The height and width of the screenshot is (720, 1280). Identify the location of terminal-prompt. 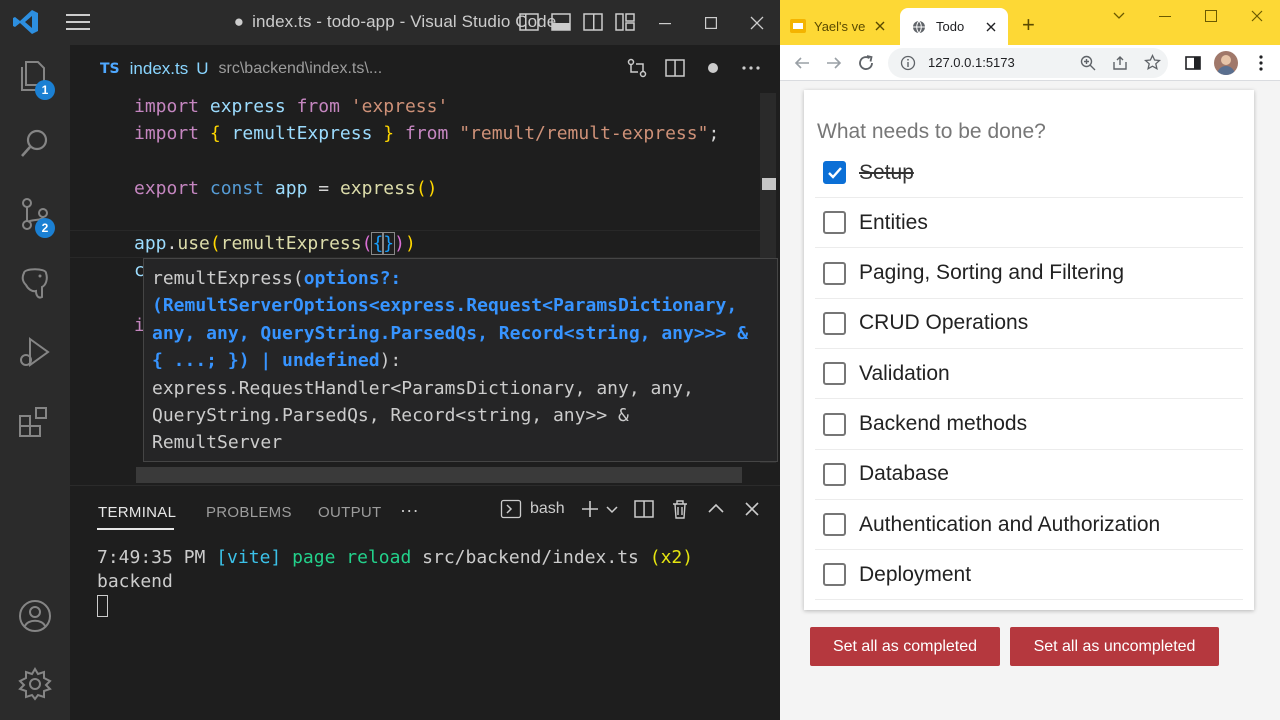
(395, 606).